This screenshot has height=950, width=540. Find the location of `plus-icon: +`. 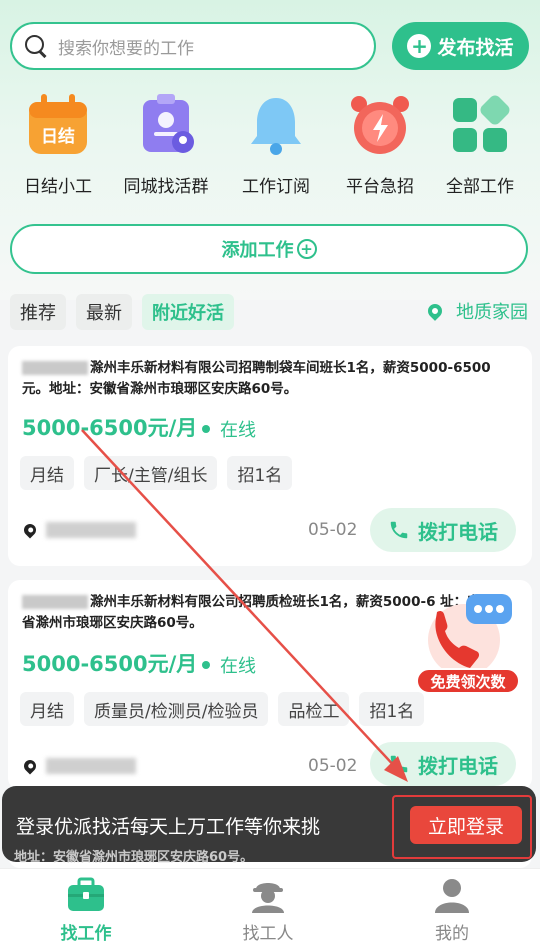

plus-icon: + is located at coordinates (419, 46).